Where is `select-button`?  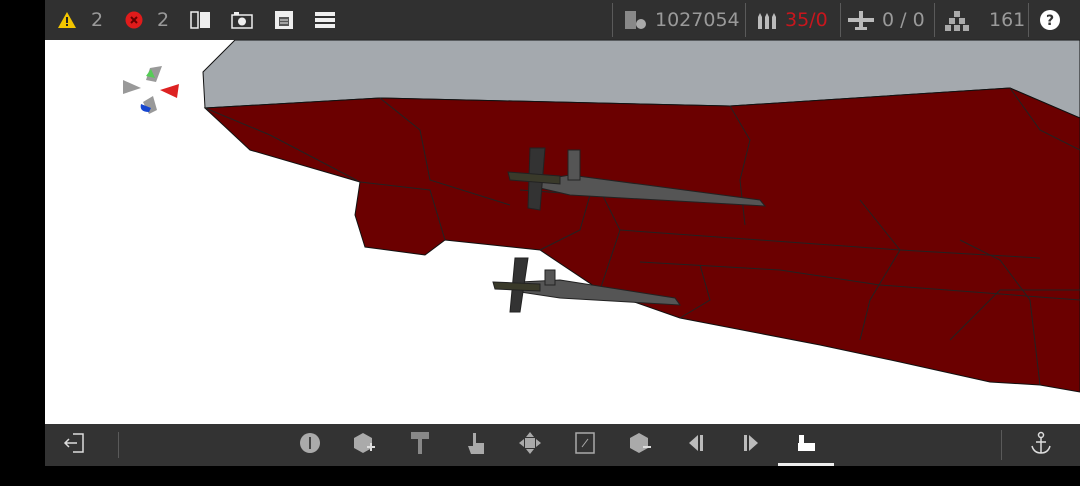 select-button is located at coordinates (476, 445).